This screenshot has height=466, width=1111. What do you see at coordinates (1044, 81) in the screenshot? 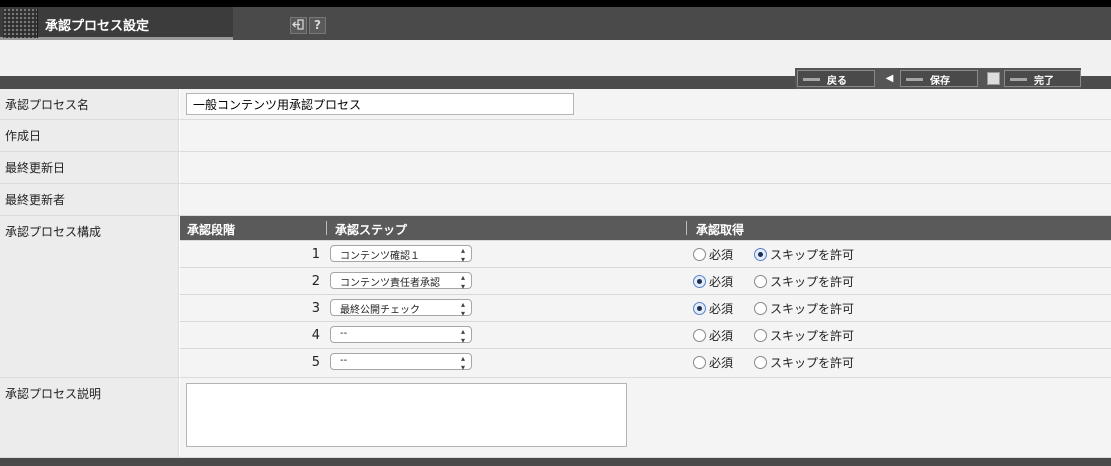
I see `done-button-label: 完了` at bounding box center [1044, 81].